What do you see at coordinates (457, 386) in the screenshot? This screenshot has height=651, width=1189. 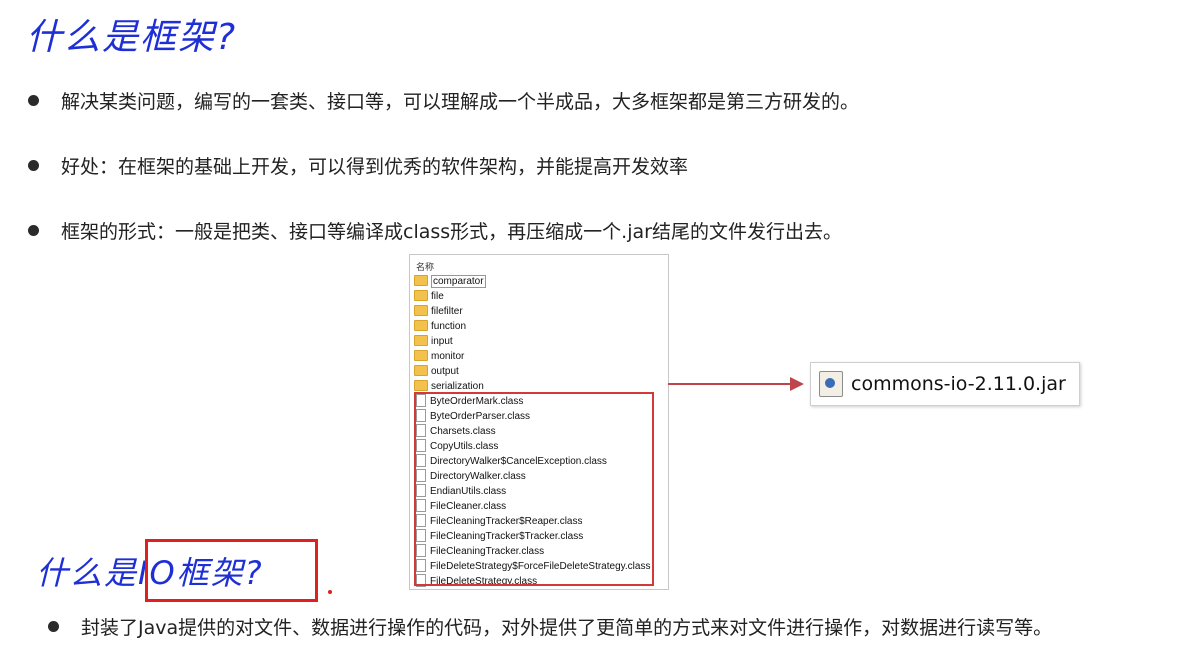 I see `folder-label: serialization` at bounding box center [457, 386].